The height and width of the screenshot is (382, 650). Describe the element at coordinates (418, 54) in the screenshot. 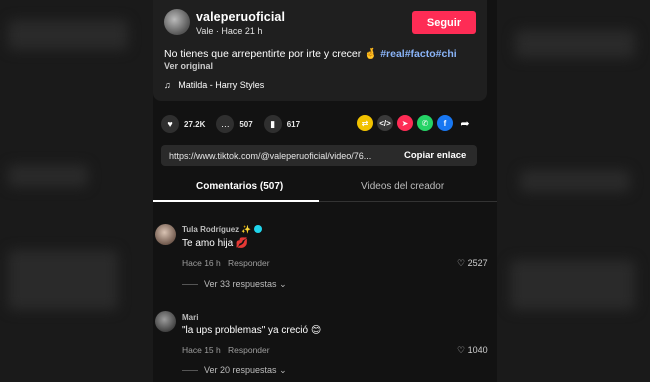

I see `caption-hashtags: #real#facto#chi` at that location.